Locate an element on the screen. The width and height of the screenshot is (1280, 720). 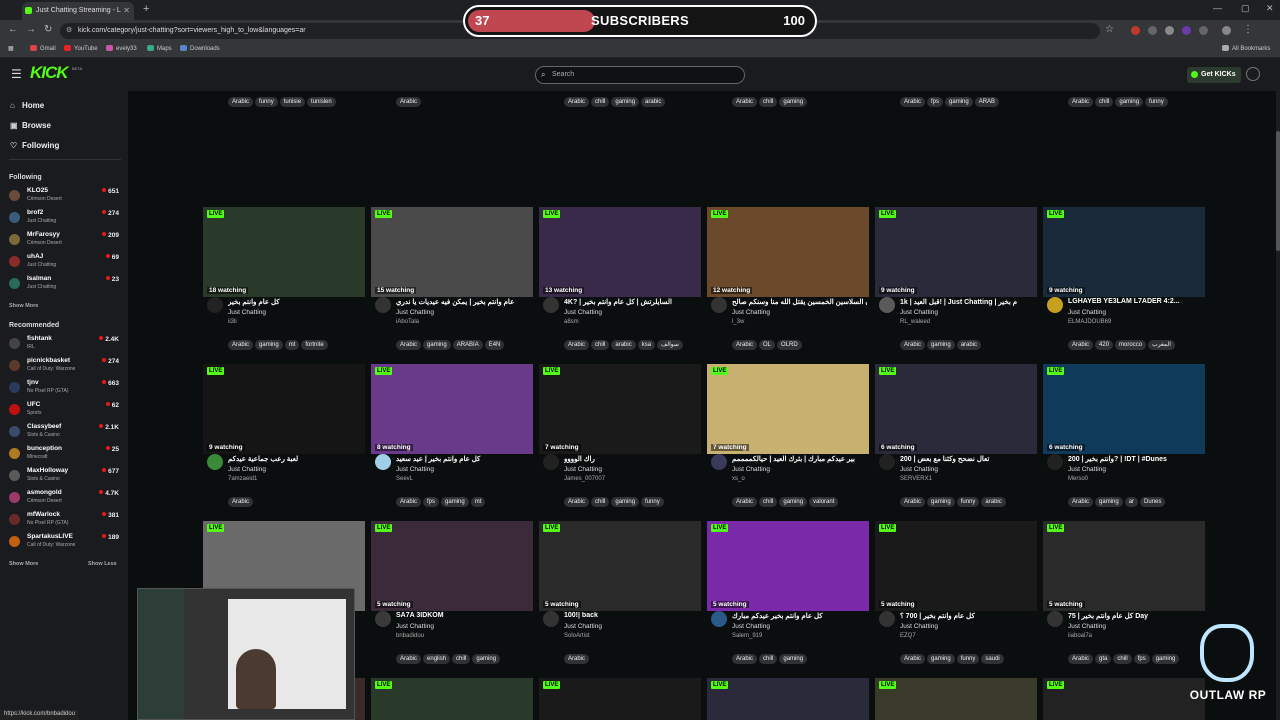
apps-grid-icon: ▦ is located at coordinates (11, 48).